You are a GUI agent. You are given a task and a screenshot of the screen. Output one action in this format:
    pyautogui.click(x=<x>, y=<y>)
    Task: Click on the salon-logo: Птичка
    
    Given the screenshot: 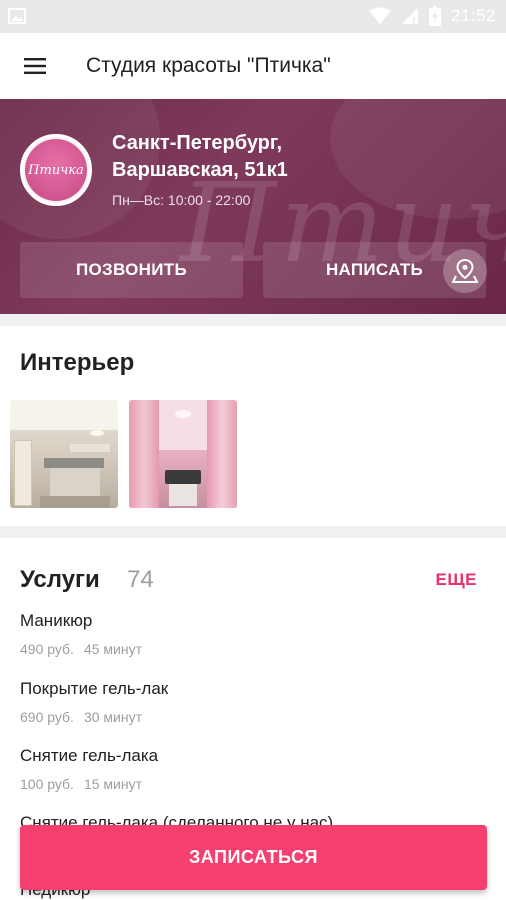 What is the action you would take?
    pyautogui.click(x=56, y=170)
    